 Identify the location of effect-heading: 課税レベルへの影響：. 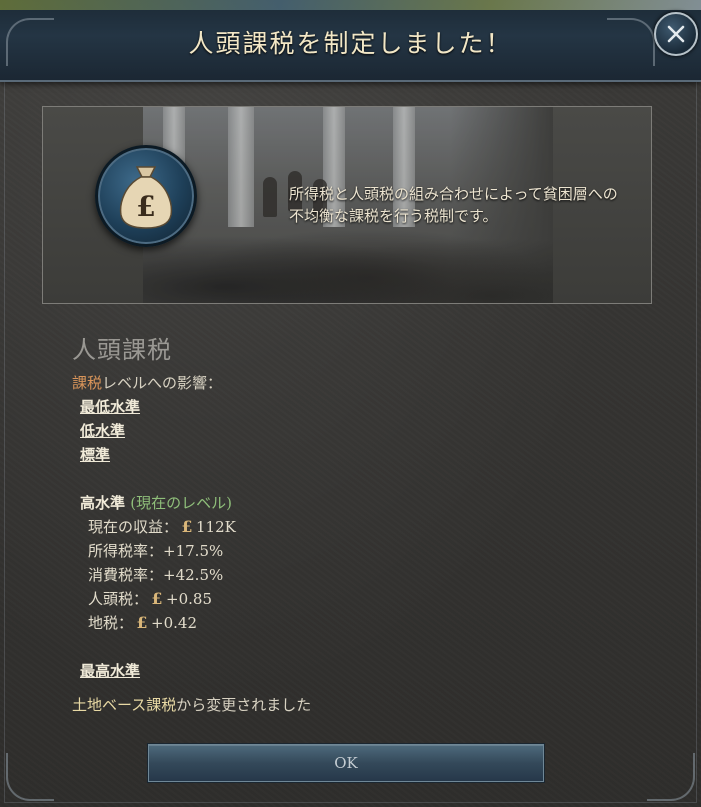
(352, 383).